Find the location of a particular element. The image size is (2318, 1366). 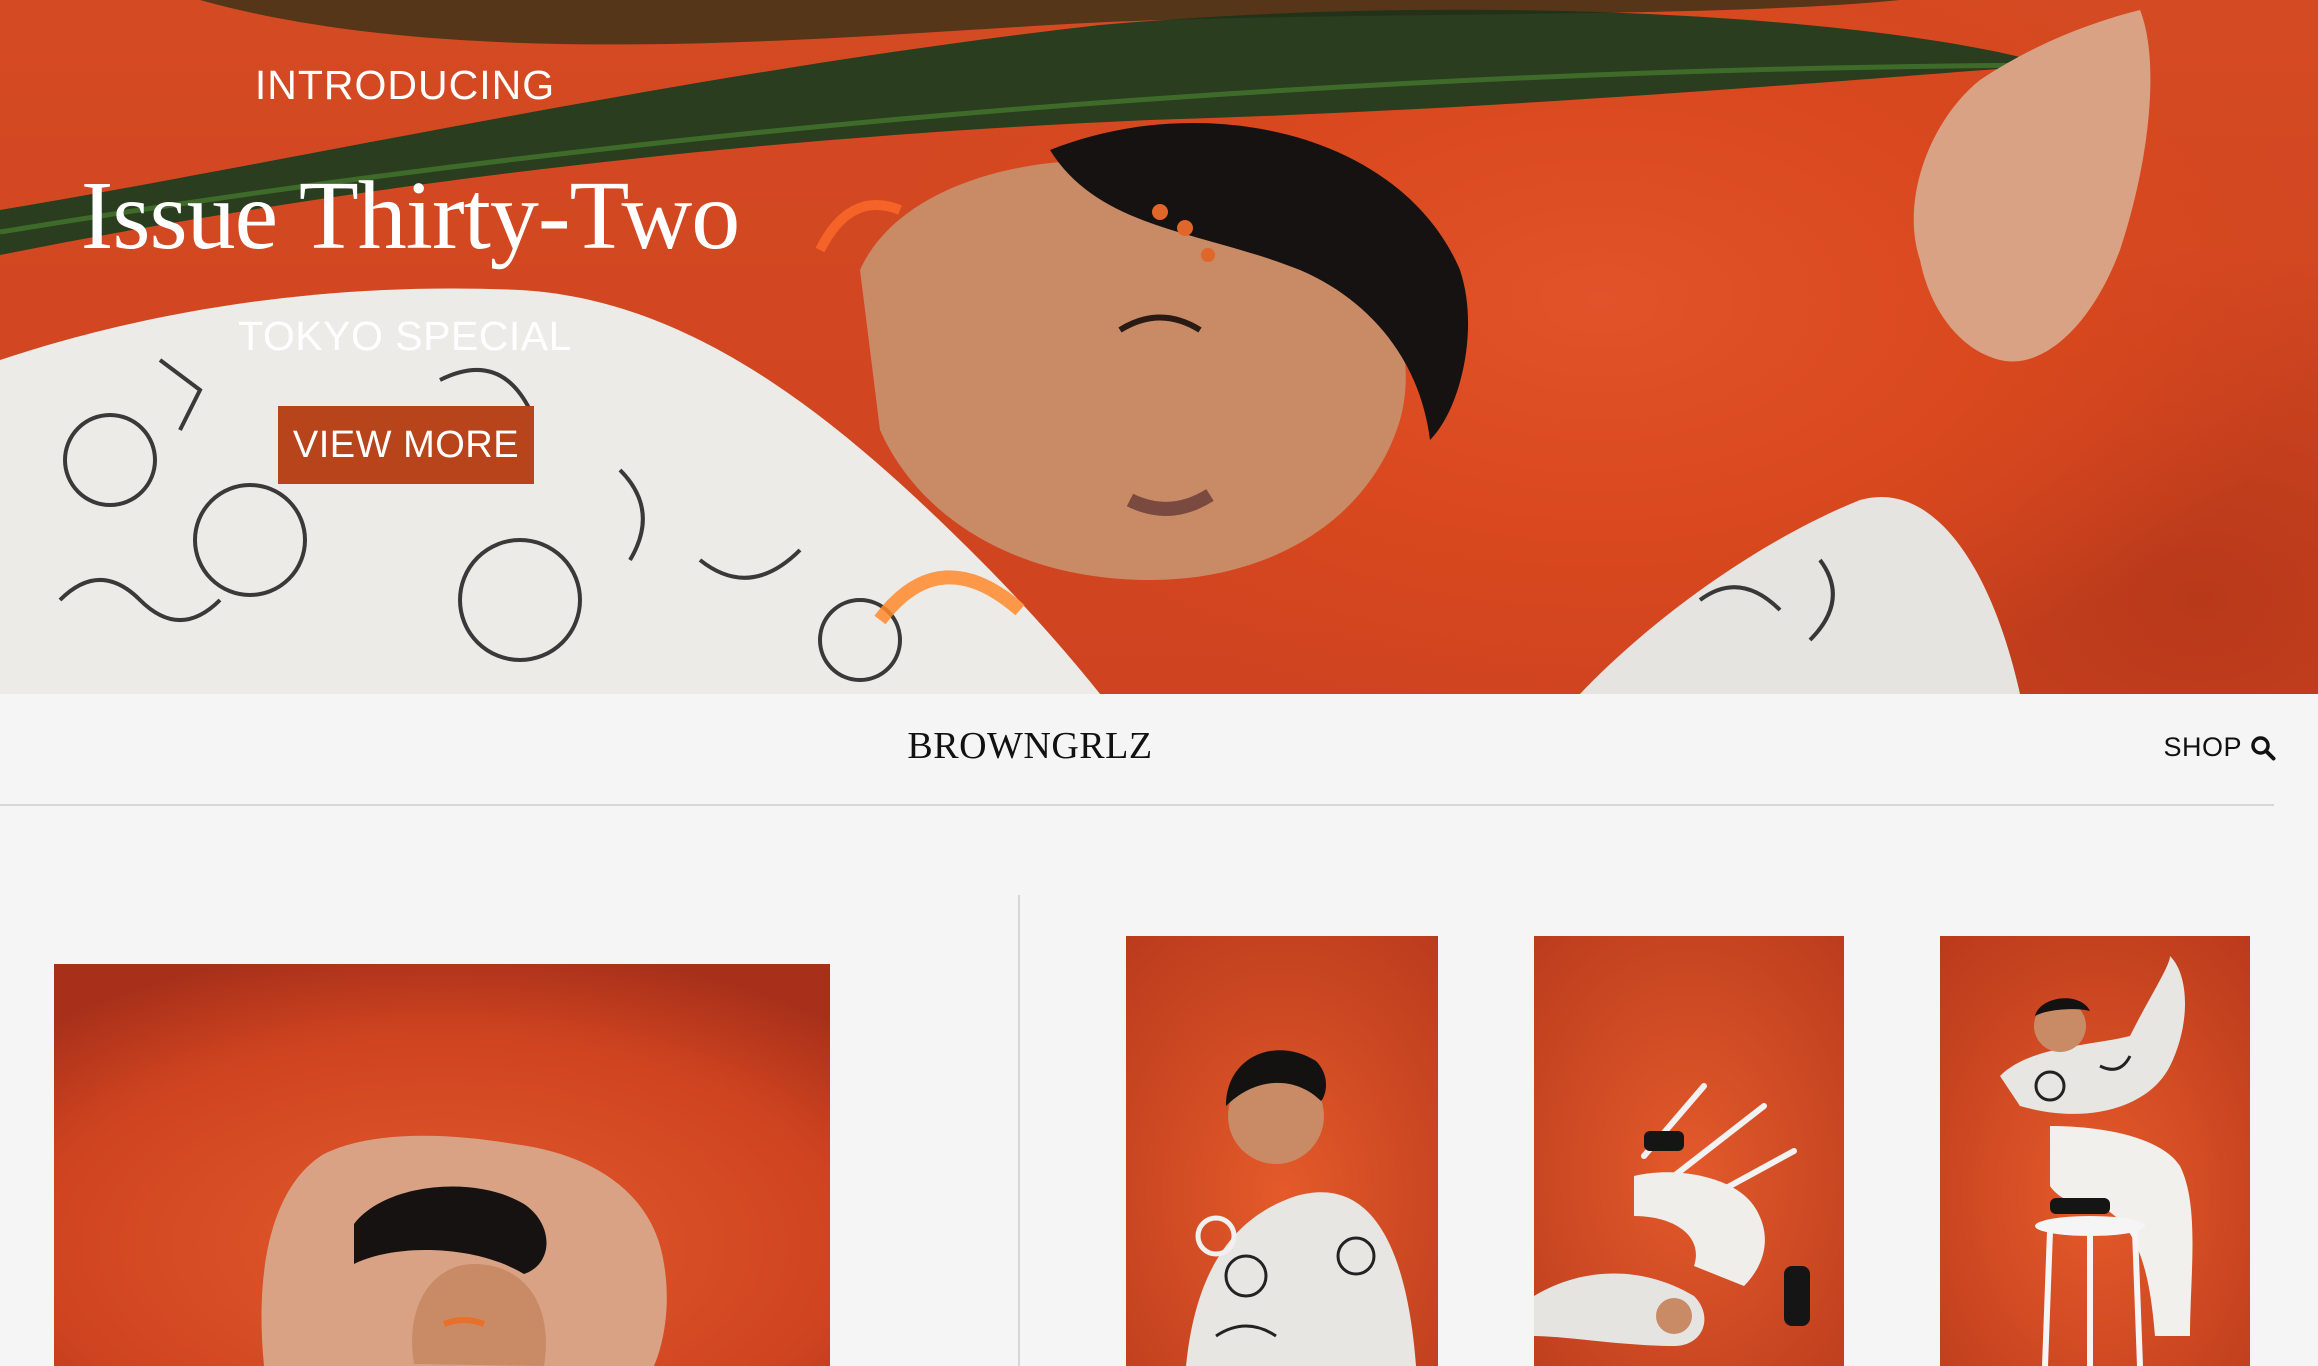

view-more-button: VIEW MORE is located at coordinates (406, 445).